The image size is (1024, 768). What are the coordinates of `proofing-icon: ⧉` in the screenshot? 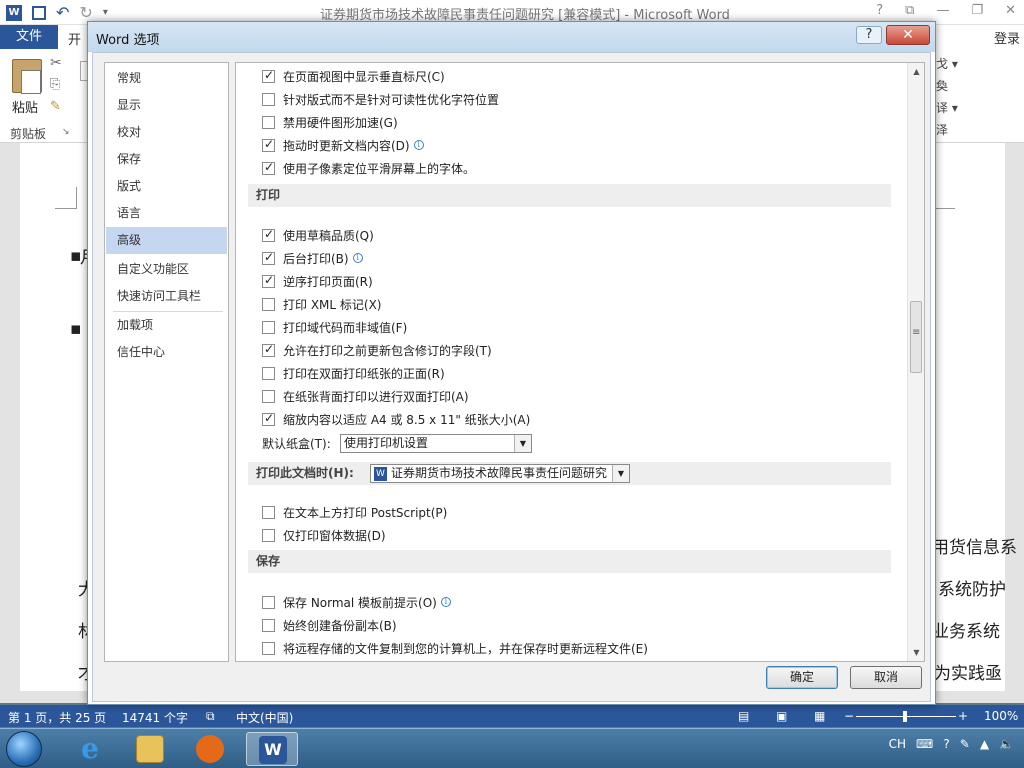 It's located at (210, 716).